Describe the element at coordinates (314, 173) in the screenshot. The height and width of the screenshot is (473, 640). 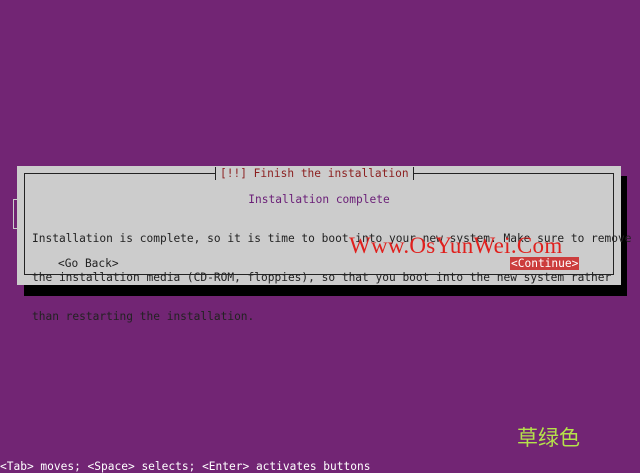
I see `dialog-title: [!!] Finish the installation` at that location.